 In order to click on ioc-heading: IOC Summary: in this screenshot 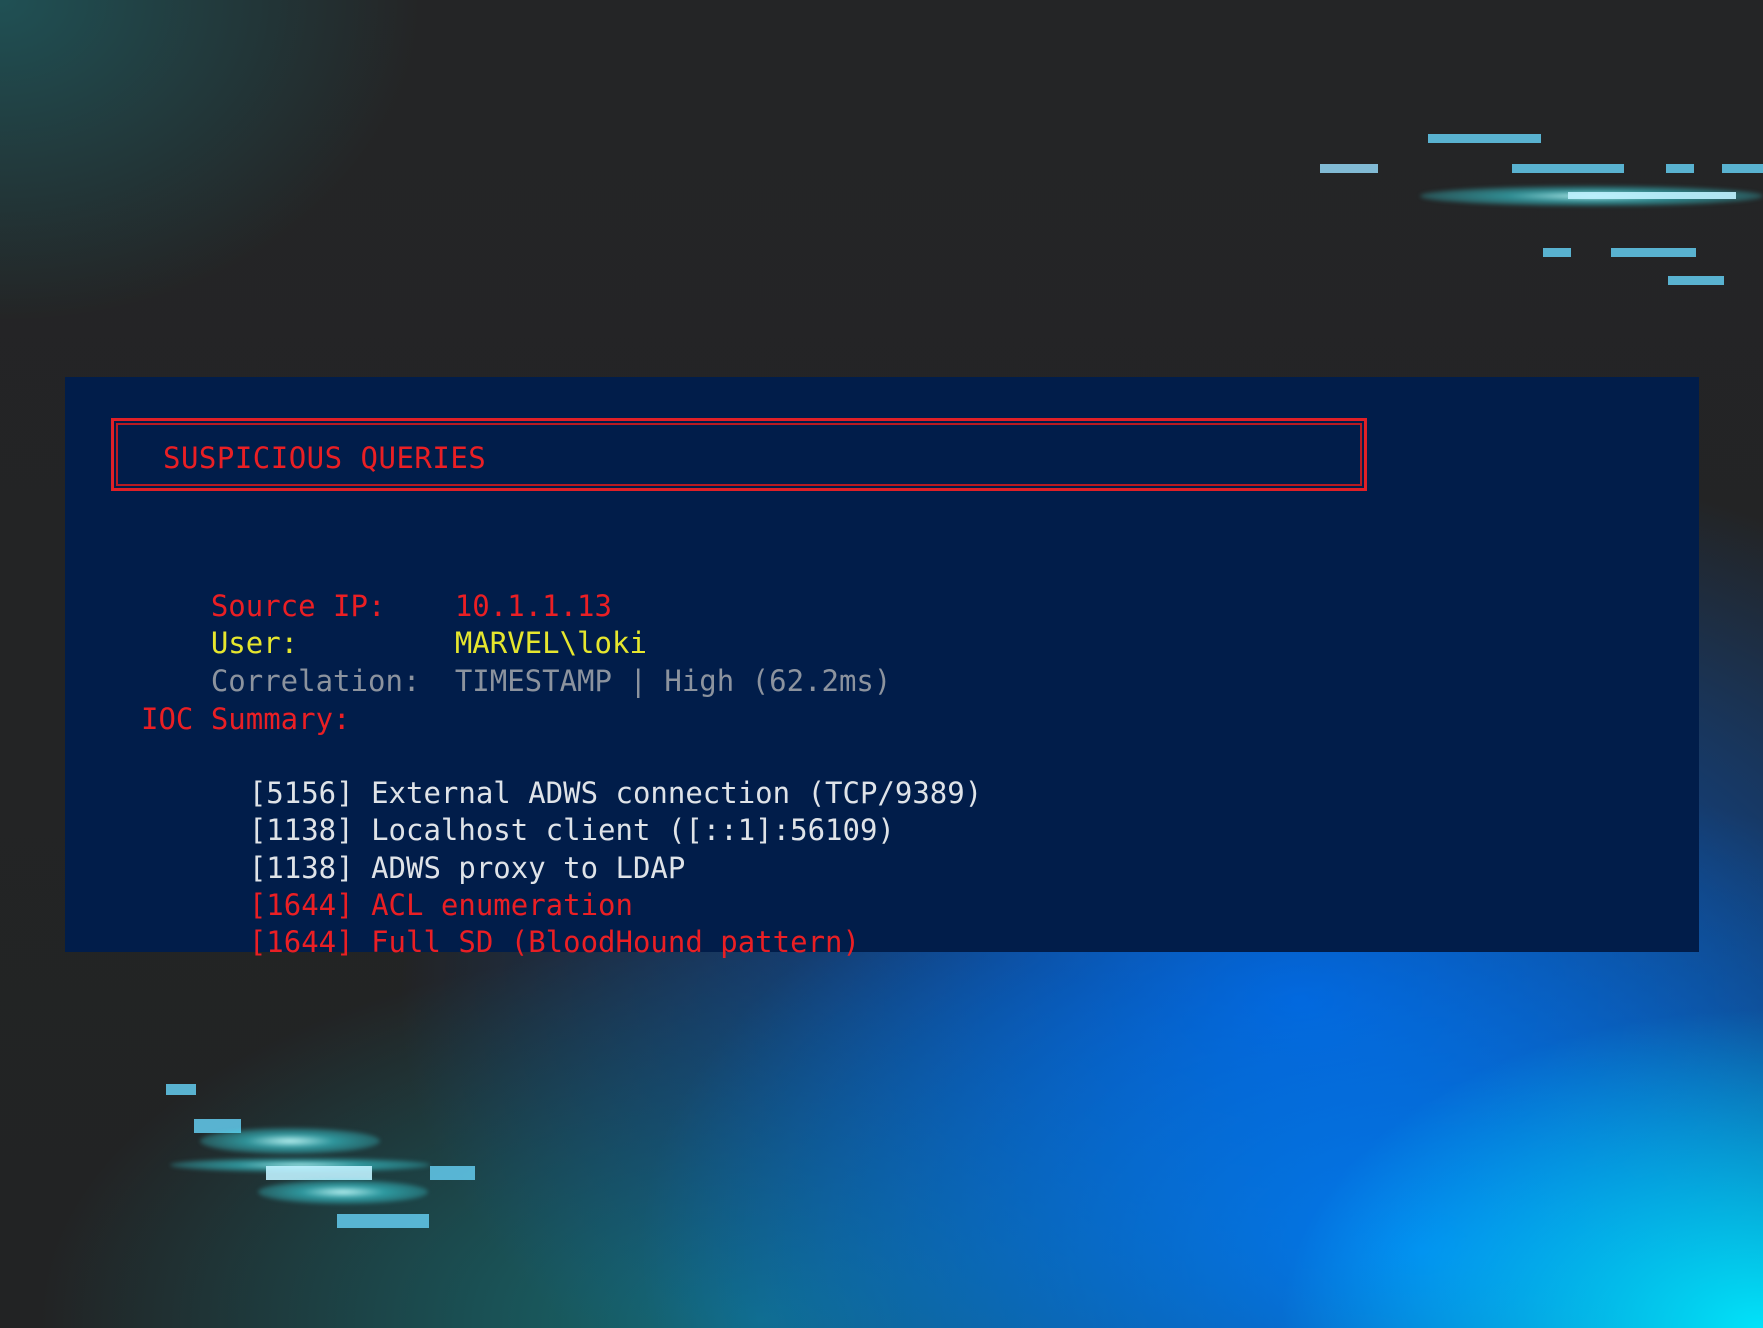, I will do `click(246, 719)`.